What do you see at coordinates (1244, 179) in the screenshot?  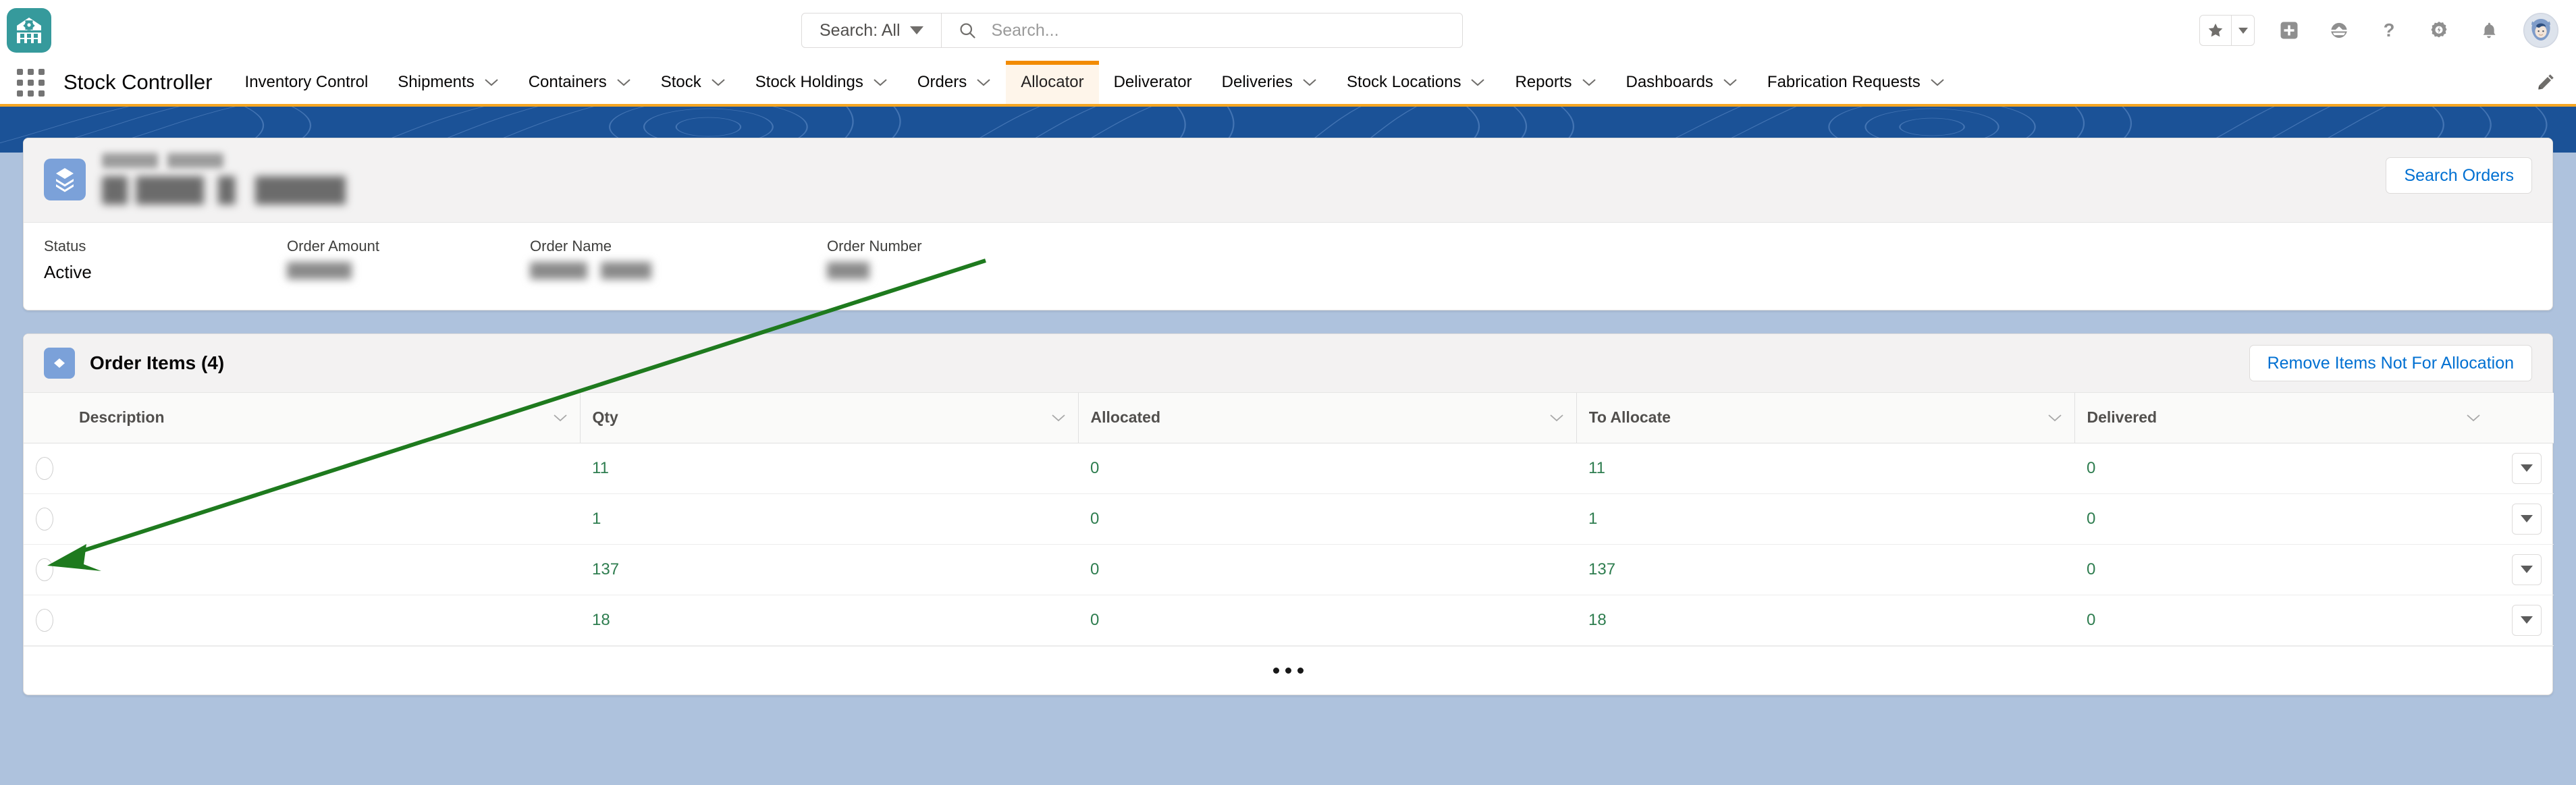 I see `record-title-block` at bounding box center [1244, 179].